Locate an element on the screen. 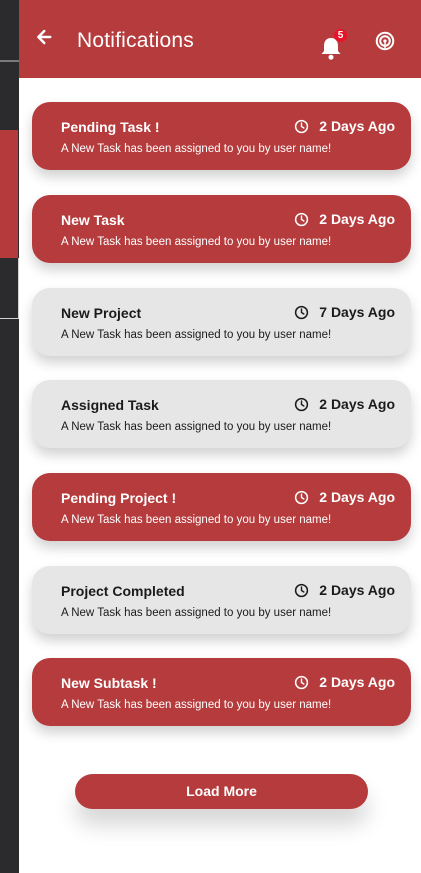 The width and height of the screenshot is (421, 873). notification-time: 7 Days Ago is located at coordinates (344, 312).